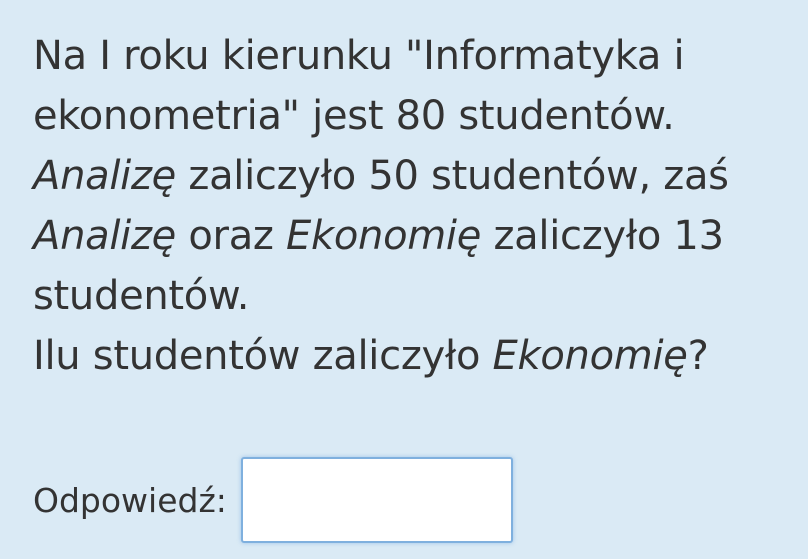 Image resolution: width=808 pixels, height=559 pixels. Describe the element at coordinates (231, 236) in the screenshot. I see `question-line-4-mid: oraz` at that location.